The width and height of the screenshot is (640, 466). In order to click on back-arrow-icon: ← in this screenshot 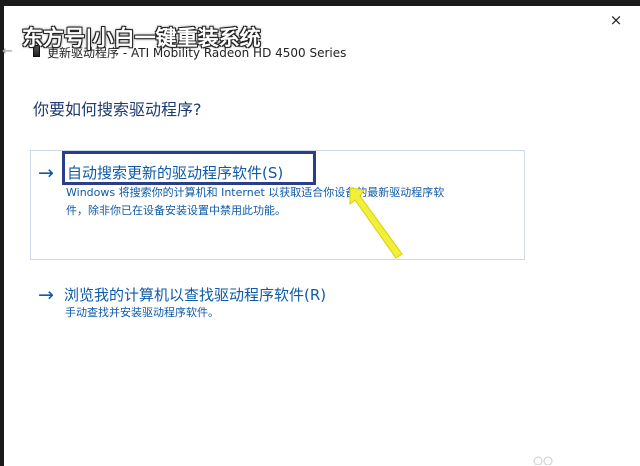, I will do `click(10, 52)`.